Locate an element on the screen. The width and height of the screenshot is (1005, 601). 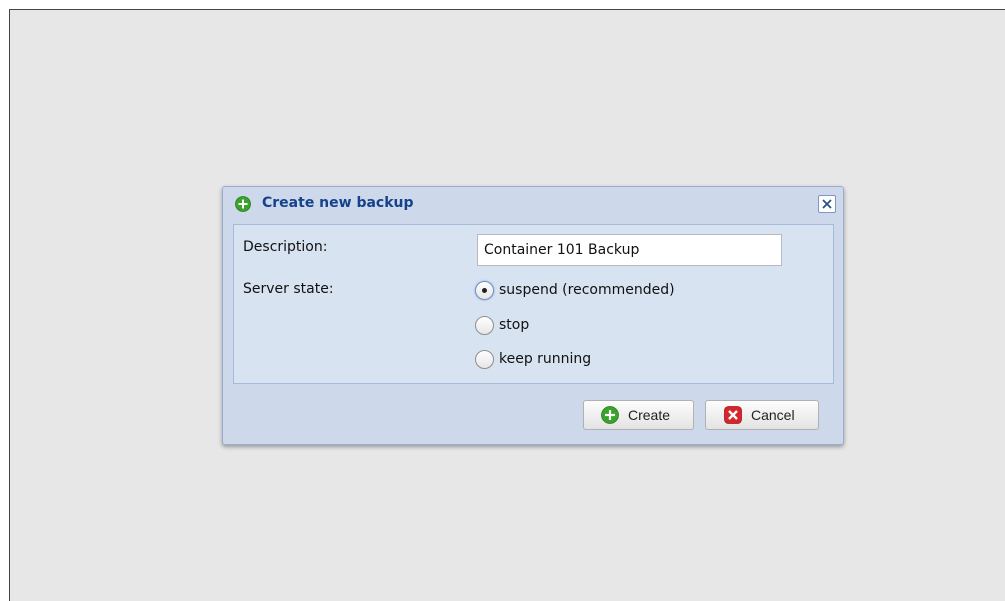
cancel-button-label: Cancel is located at coordinates (773, 415).